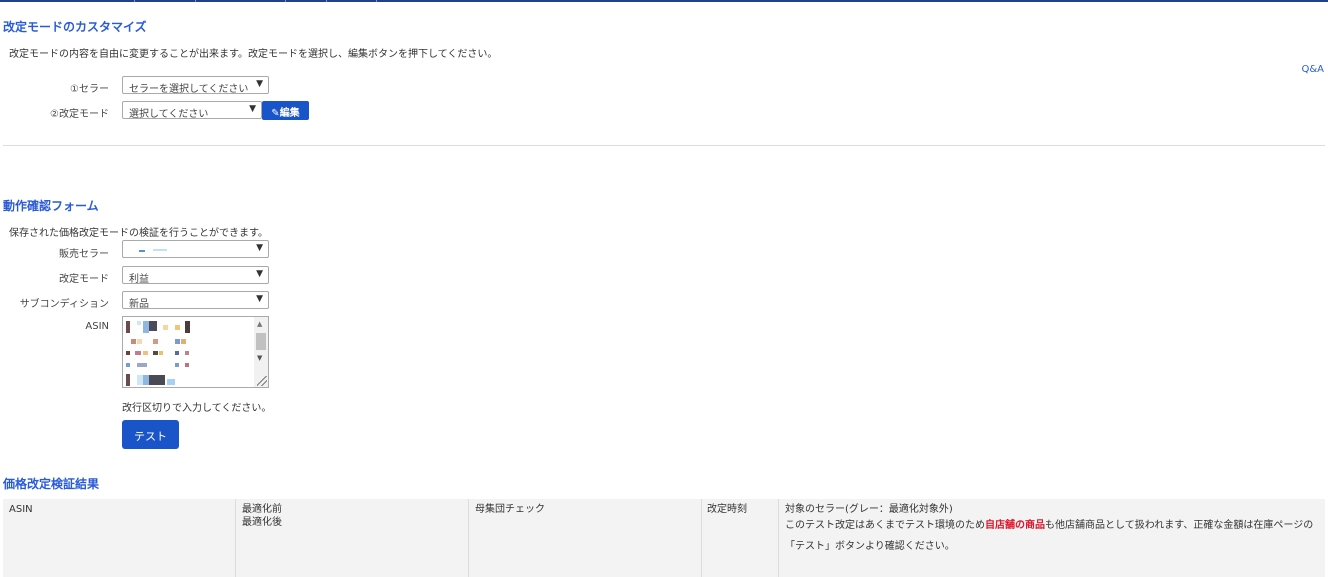  I want to click on seller-select: セラーを選択してください ▼, so click(195, 85).